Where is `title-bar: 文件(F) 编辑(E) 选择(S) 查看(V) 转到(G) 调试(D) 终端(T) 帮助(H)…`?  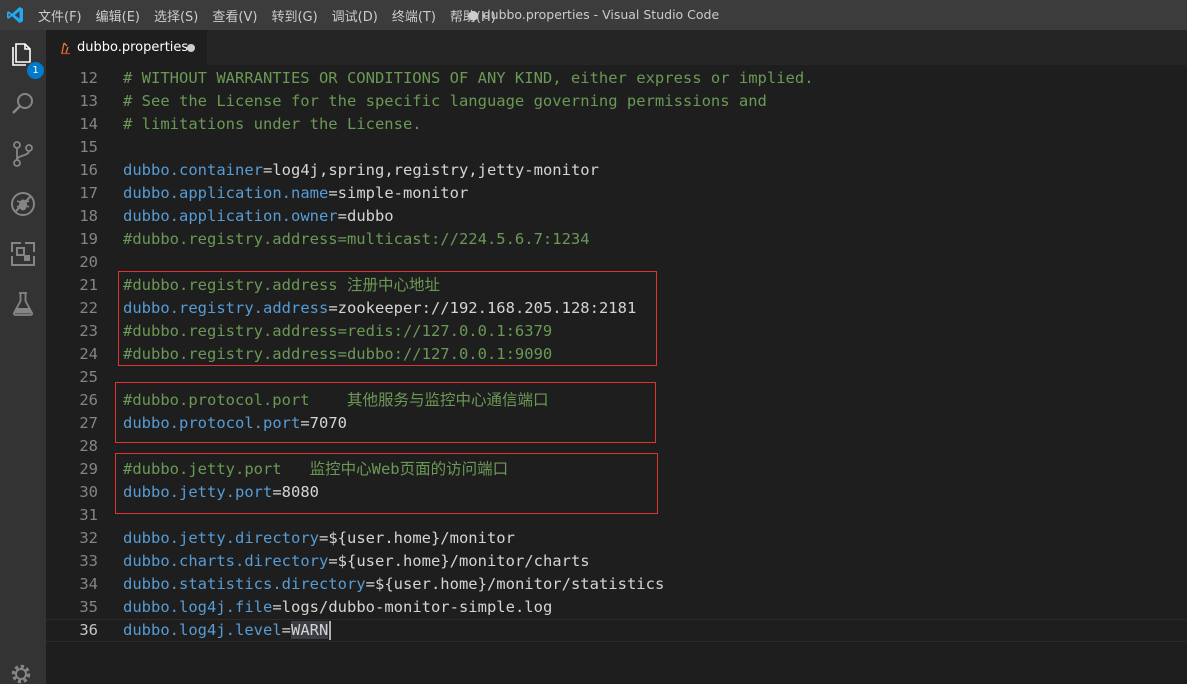
title-bar: 文件(F) 编辑(E) 选择(S) 查看(V) 转到(G) 调试(D) 终端(T) 帮助(H)… is located at coordinates (593, 15).